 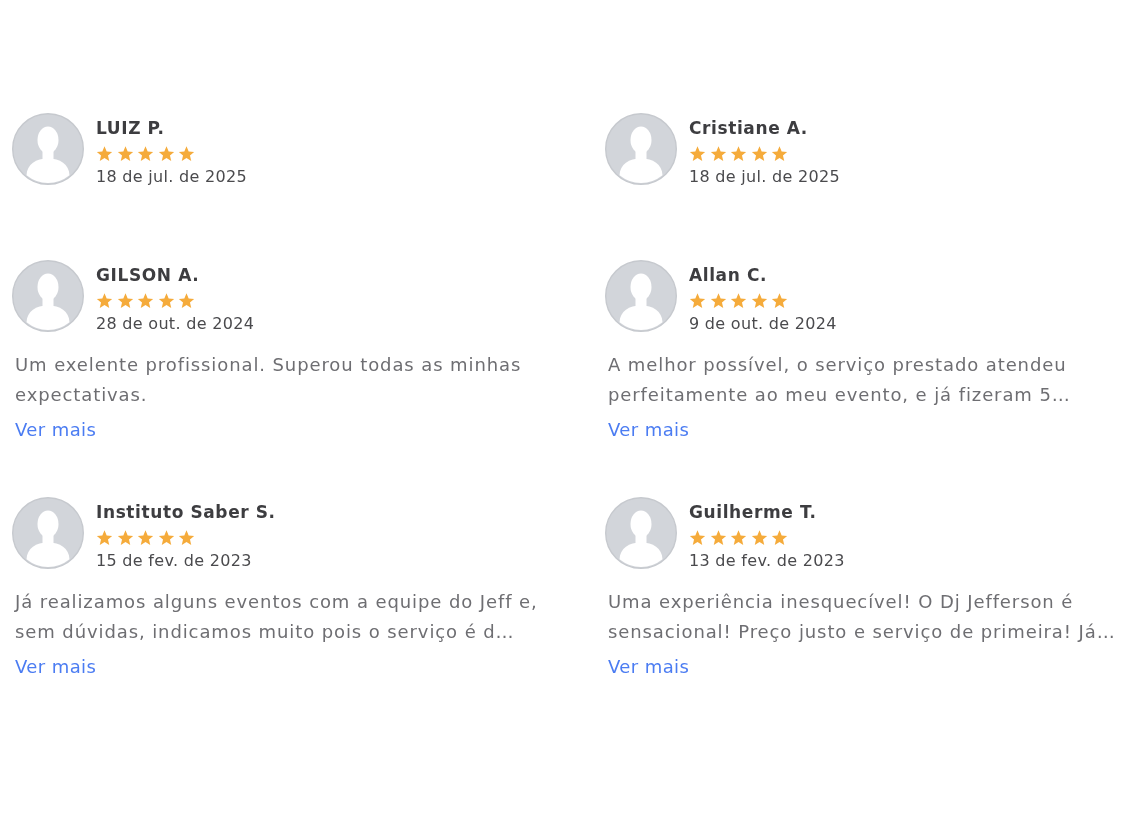 What do you see at coordinates (748, 128) in the screenshot?
I see `reviewer-name: Cristiane A.` at bounding box center [748, 128].